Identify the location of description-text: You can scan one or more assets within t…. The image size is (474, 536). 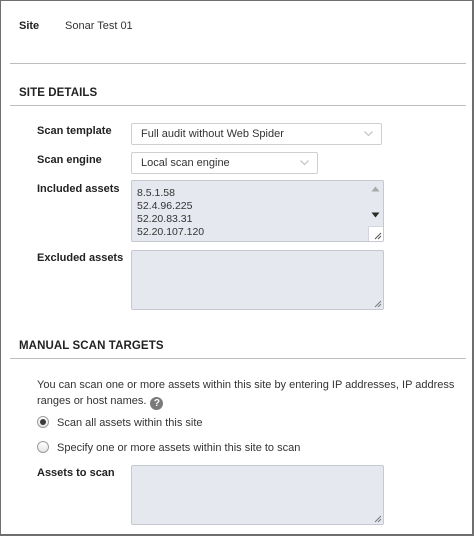
(246, 393).